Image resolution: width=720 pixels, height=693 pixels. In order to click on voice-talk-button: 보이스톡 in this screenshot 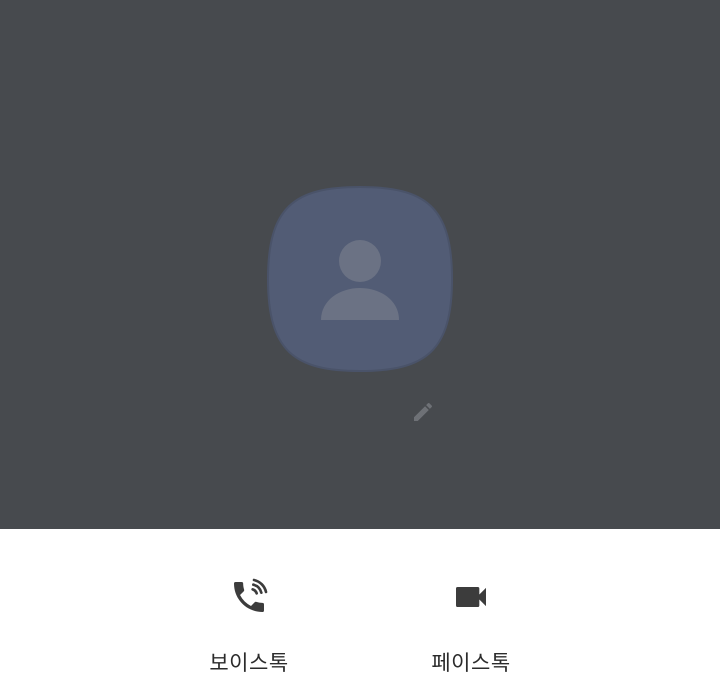, I will do `click(249, 611)`.